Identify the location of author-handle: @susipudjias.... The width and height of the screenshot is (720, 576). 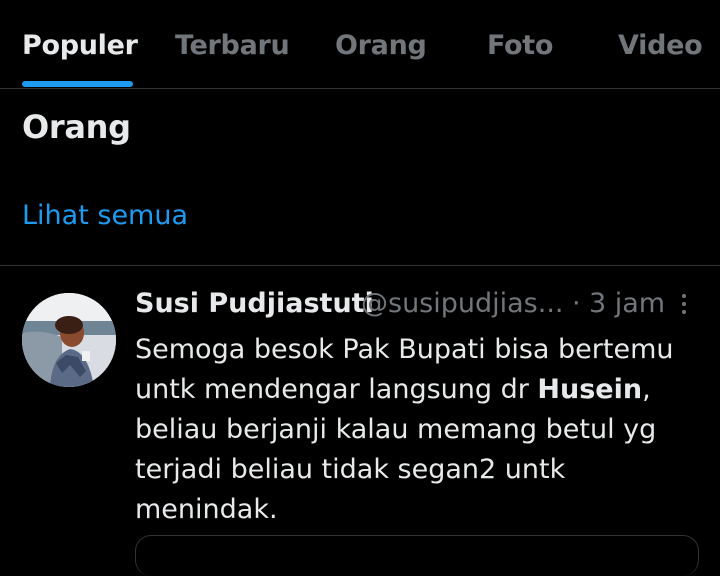
(462, 303).